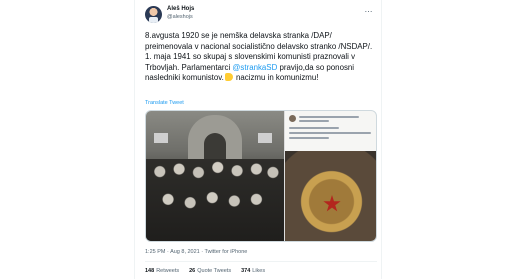  I want to click on quote-tweets-label: Quote Tweets, so click(214, 271).